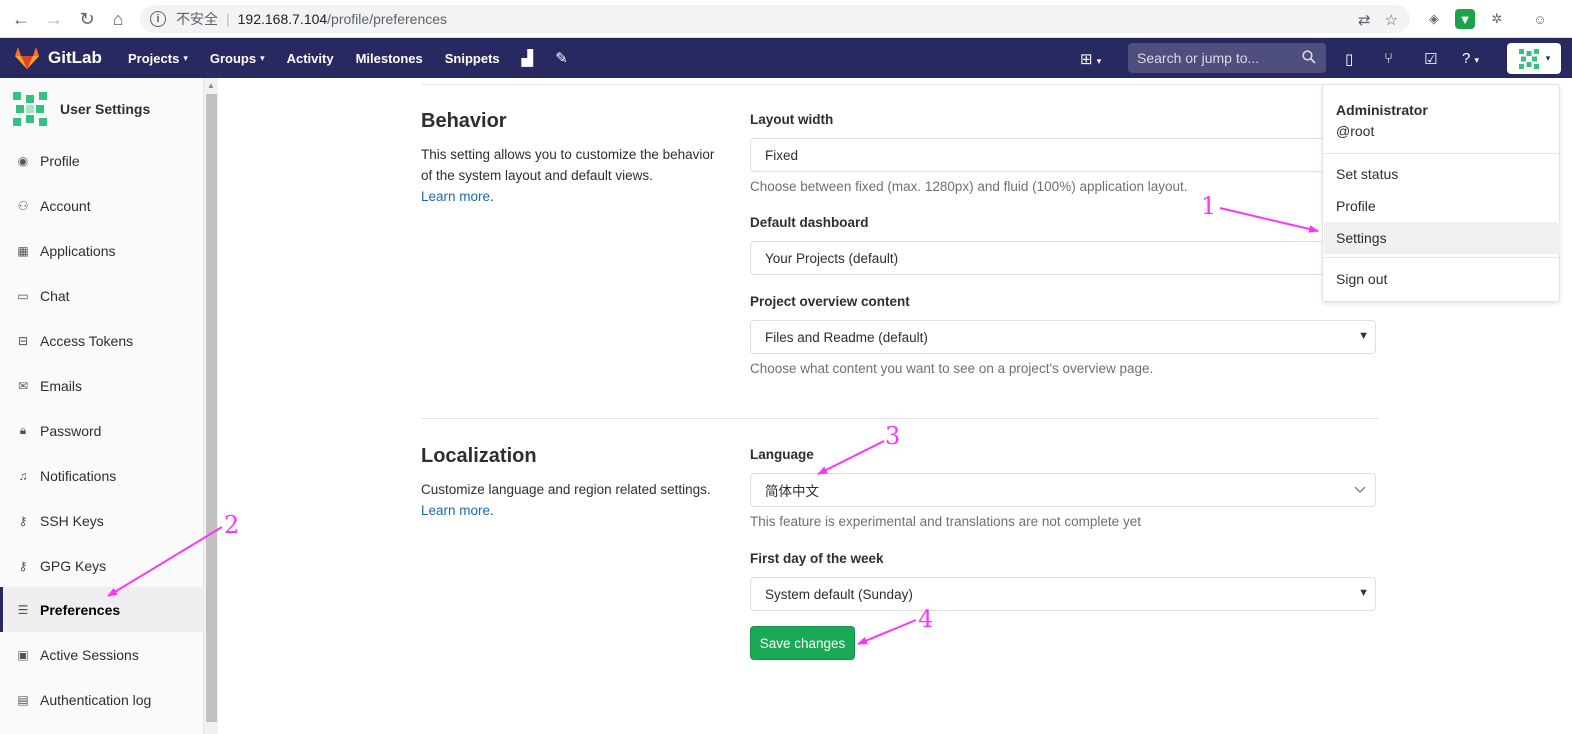 This screenshot has width=1572, height=734. What do you see at coordinates (158, 58) in the screenshot?
I see `nav-projects: Projects ▾` at bounding box center [158, 58].